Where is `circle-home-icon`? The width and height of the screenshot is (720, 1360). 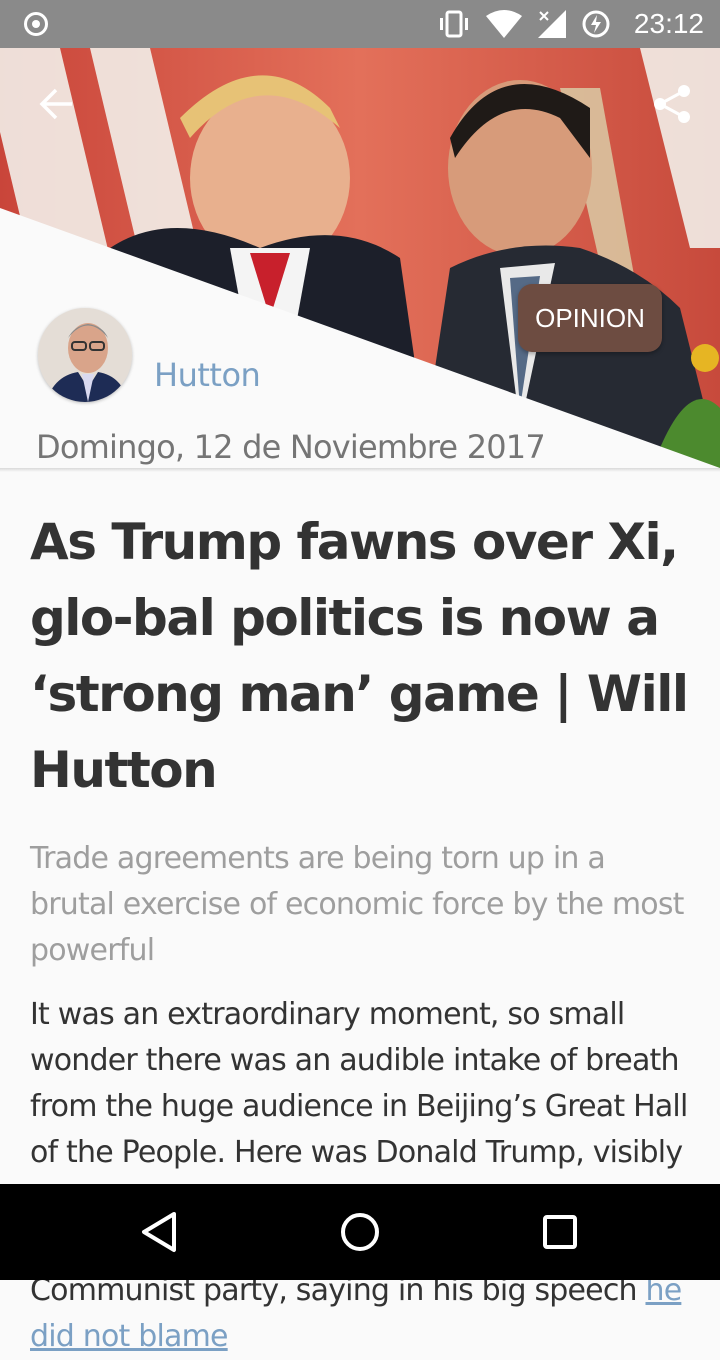 circle-home-icon is located at coordinates (360, 1232).